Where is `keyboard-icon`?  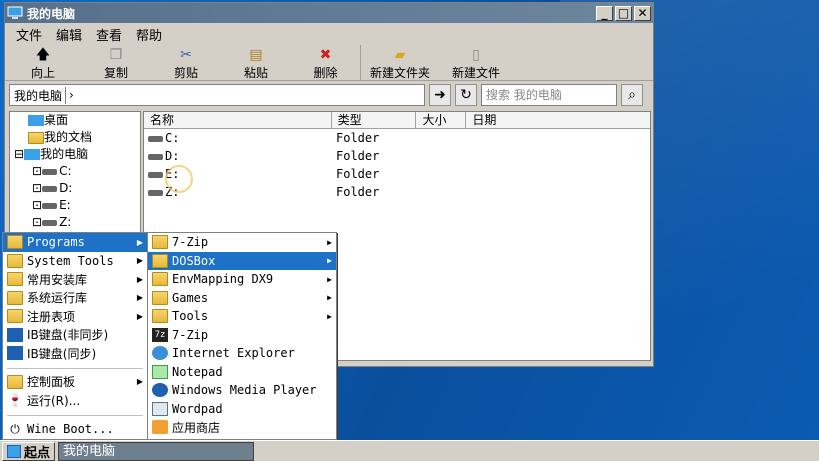 keyboard-icon is located at coordinates (15, 353).